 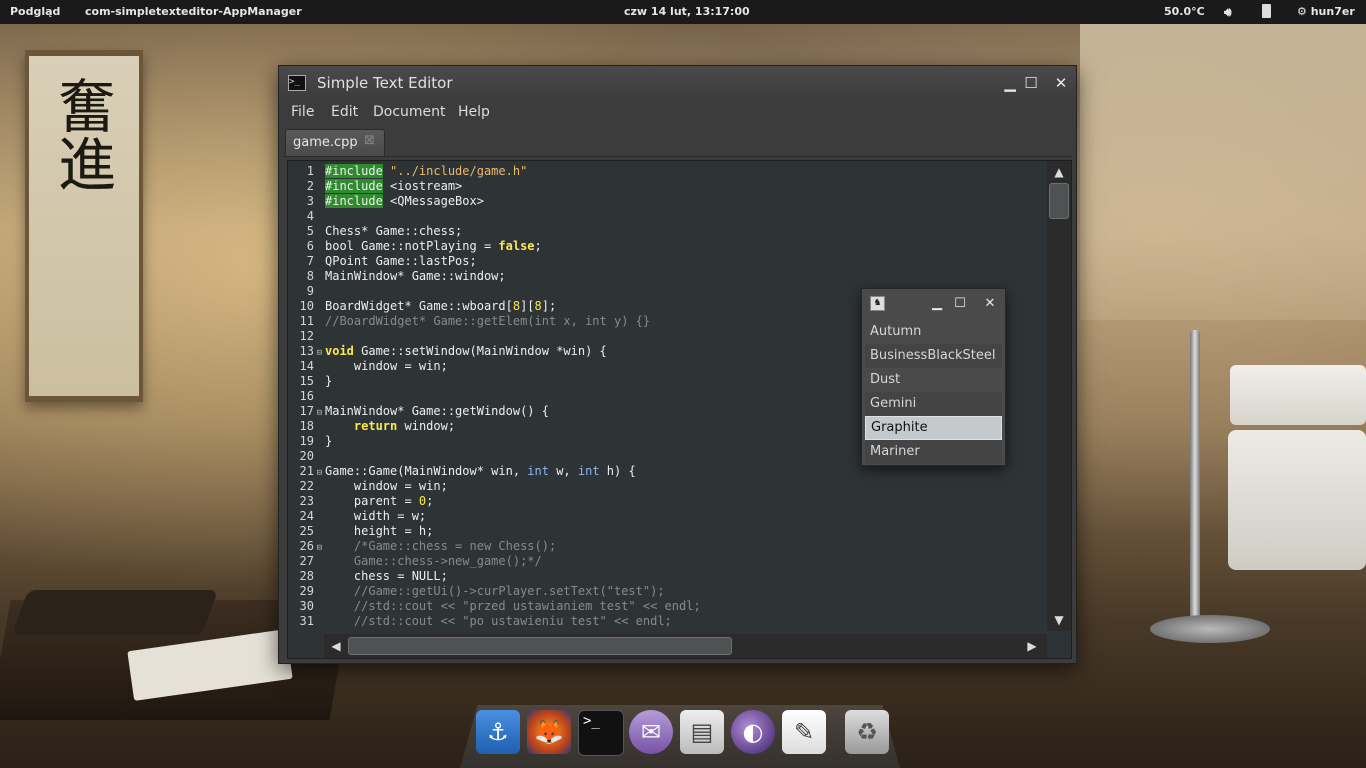 I want to click on line-number: 2, so click(x=310, y=186).